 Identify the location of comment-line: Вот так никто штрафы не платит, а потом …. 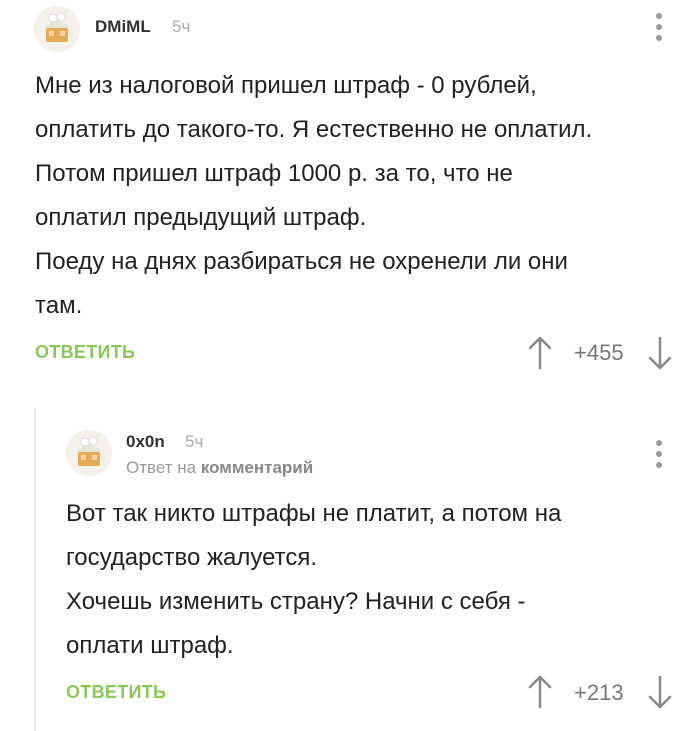
(314, 513).